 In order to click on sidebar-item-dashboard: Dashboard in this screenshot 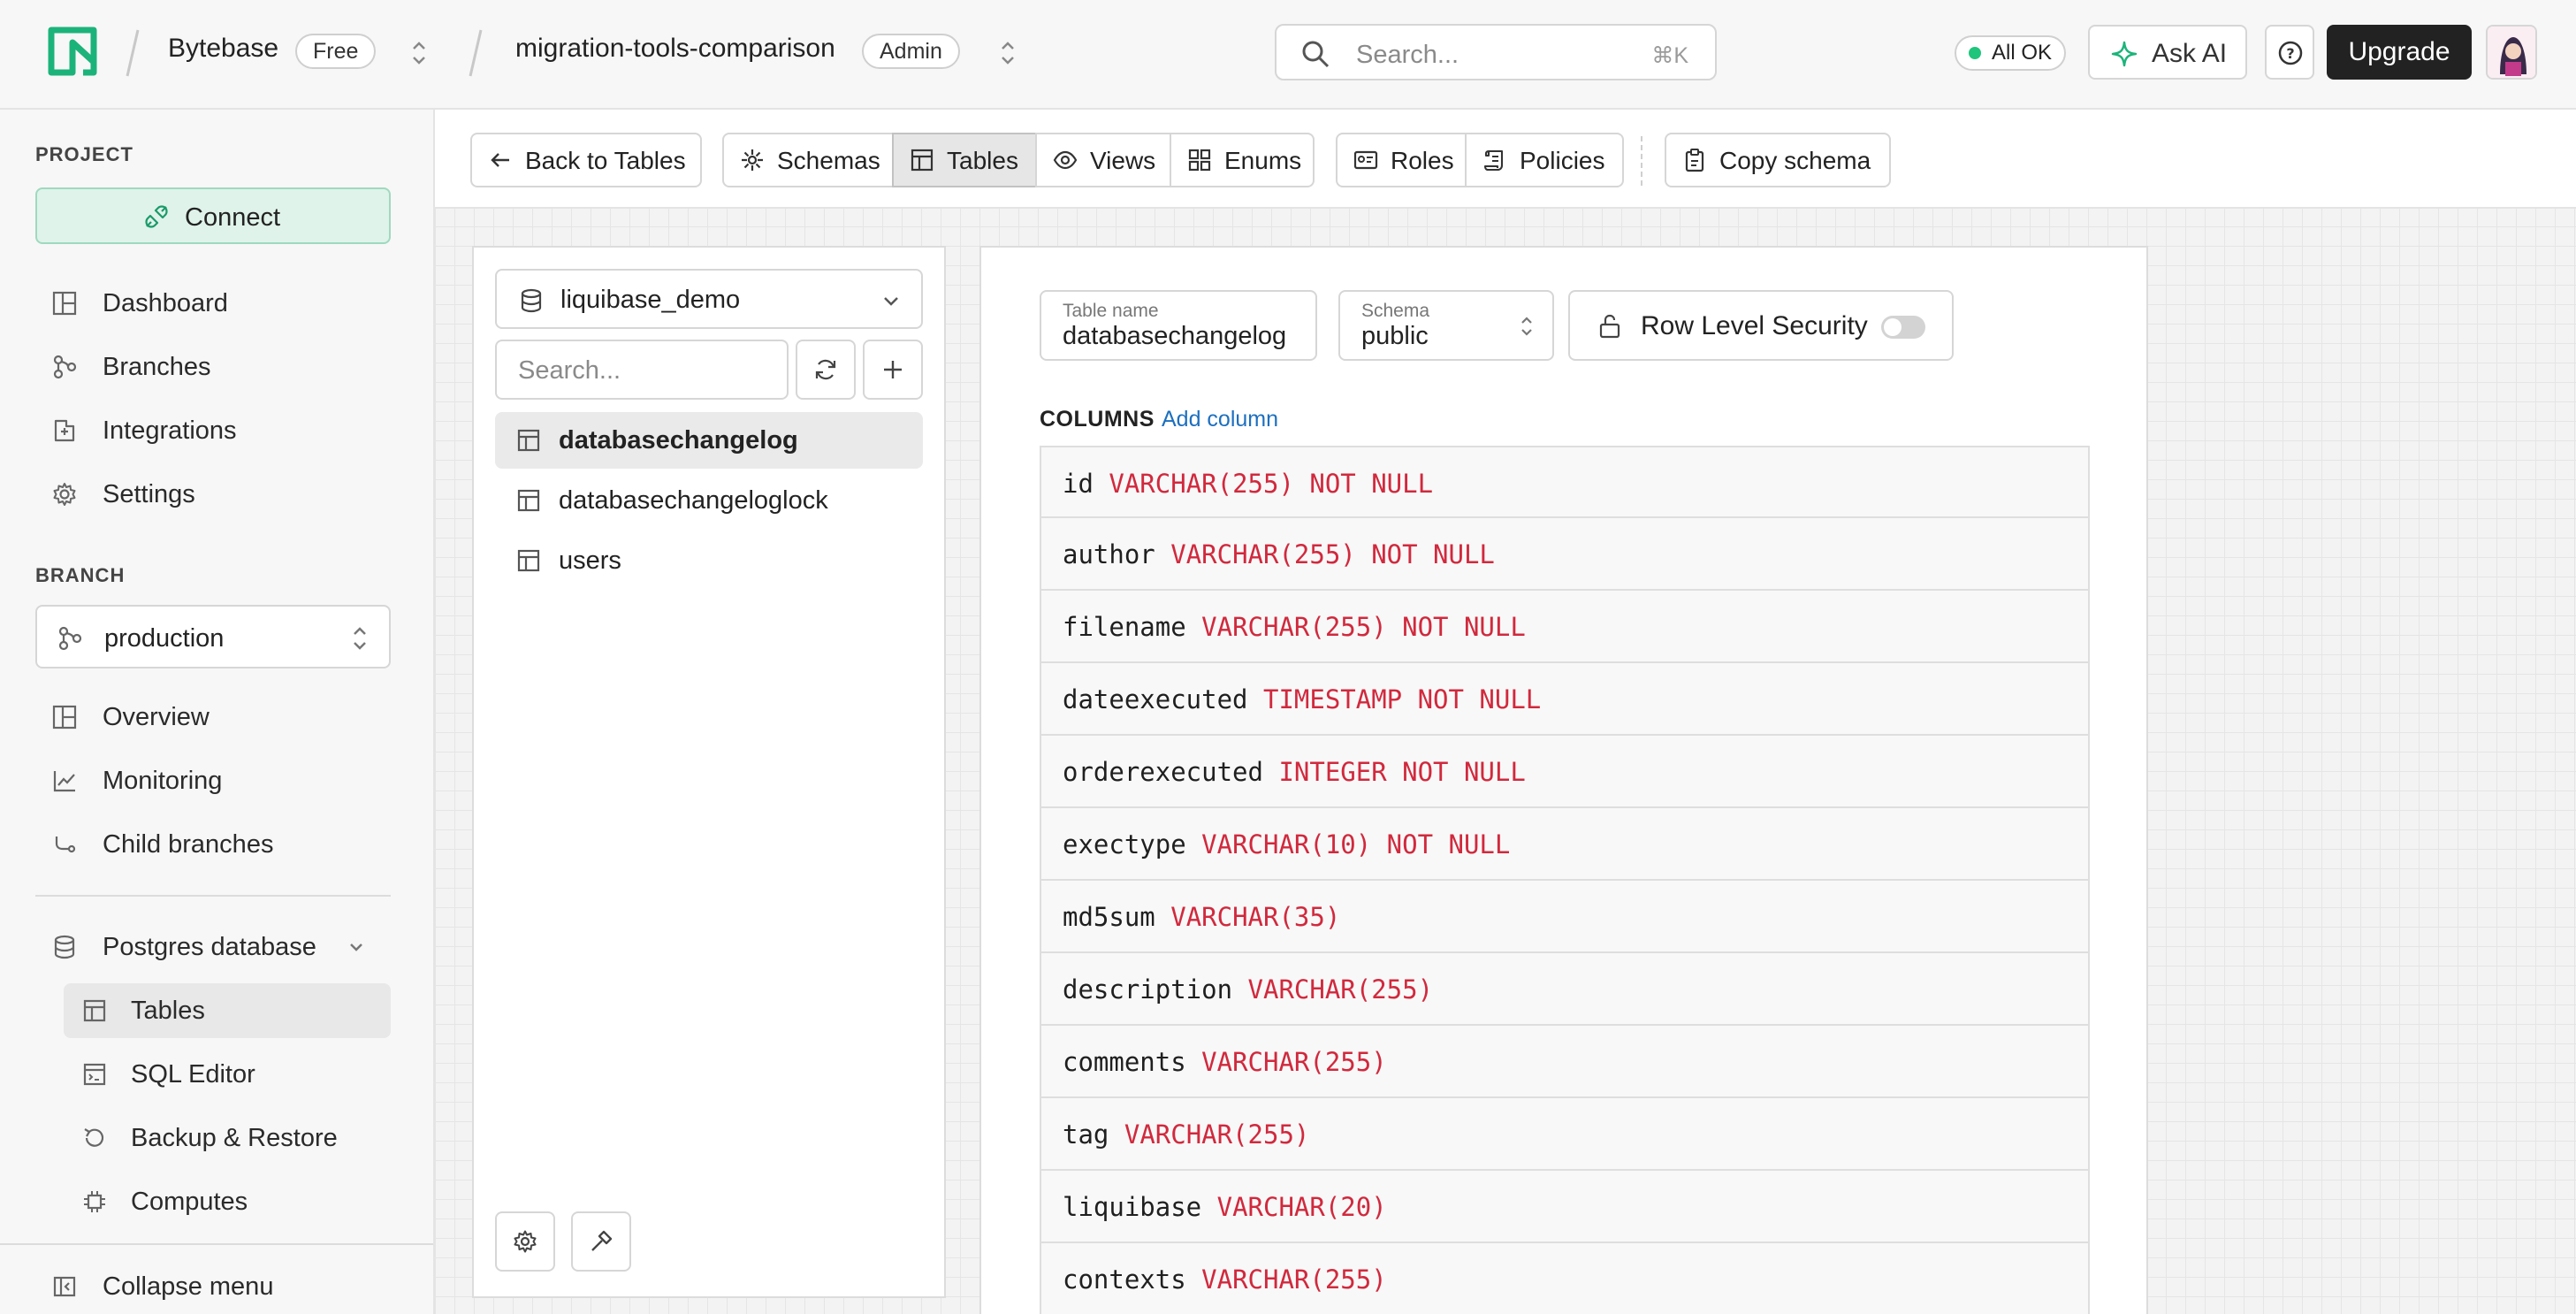, I will do `click(213, 303)`.